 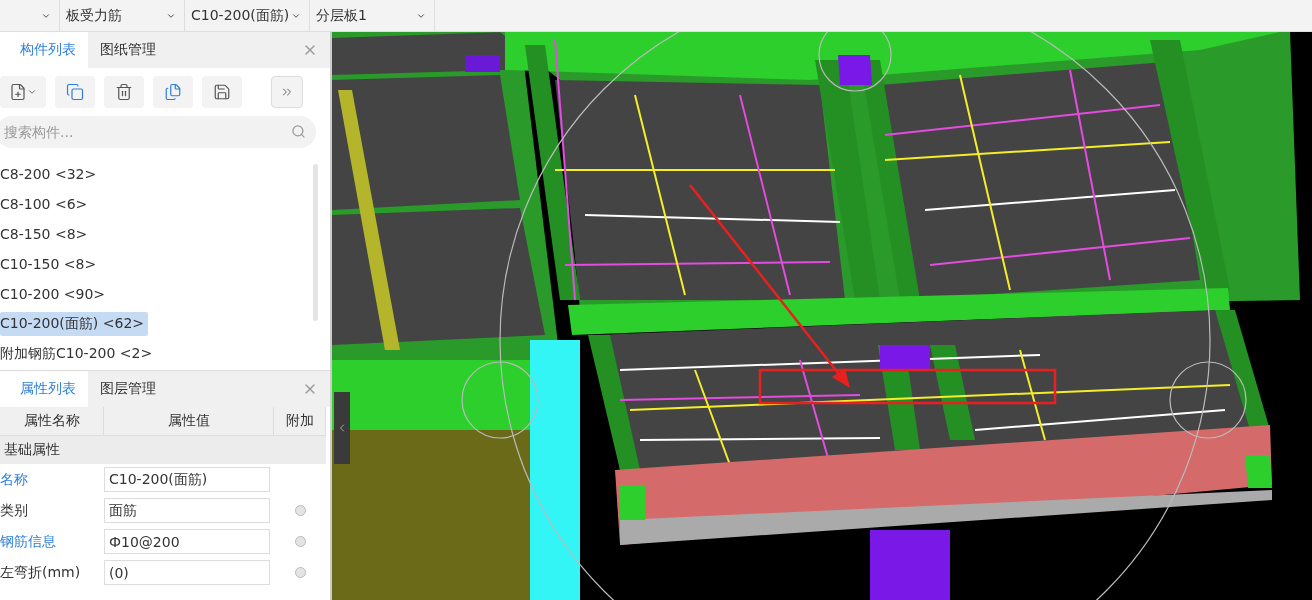 I want to click on list-item: C10-200 <90>, so click(x=55, y=294).